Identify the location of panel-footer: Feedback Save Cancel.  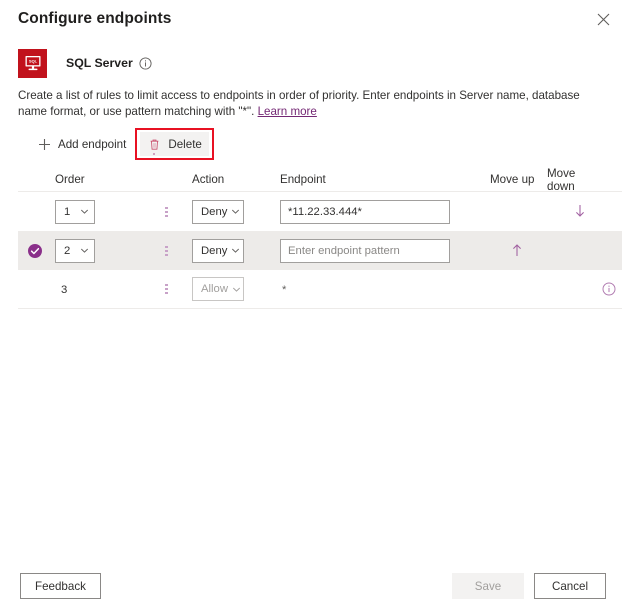
(313, 586).